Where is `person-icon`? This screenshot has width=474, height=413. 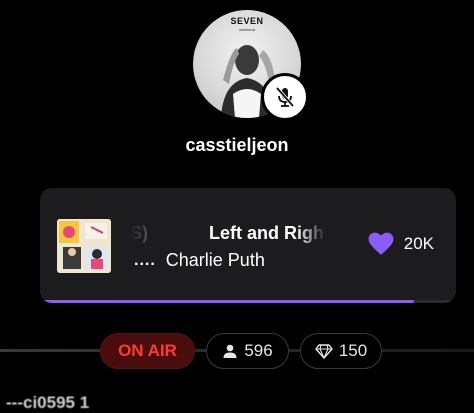
person-icon is located at coordinates (230, 351).